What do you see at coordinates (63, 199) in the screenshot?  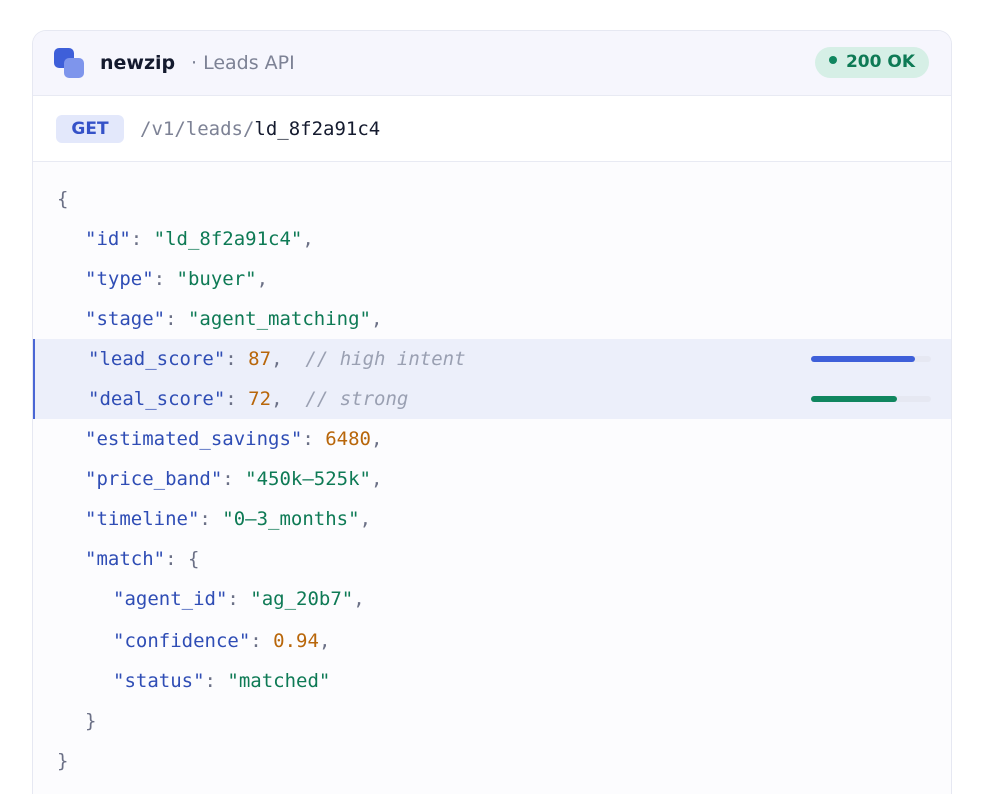 I see `code-line-open: {` at bounding box center [63, 199].